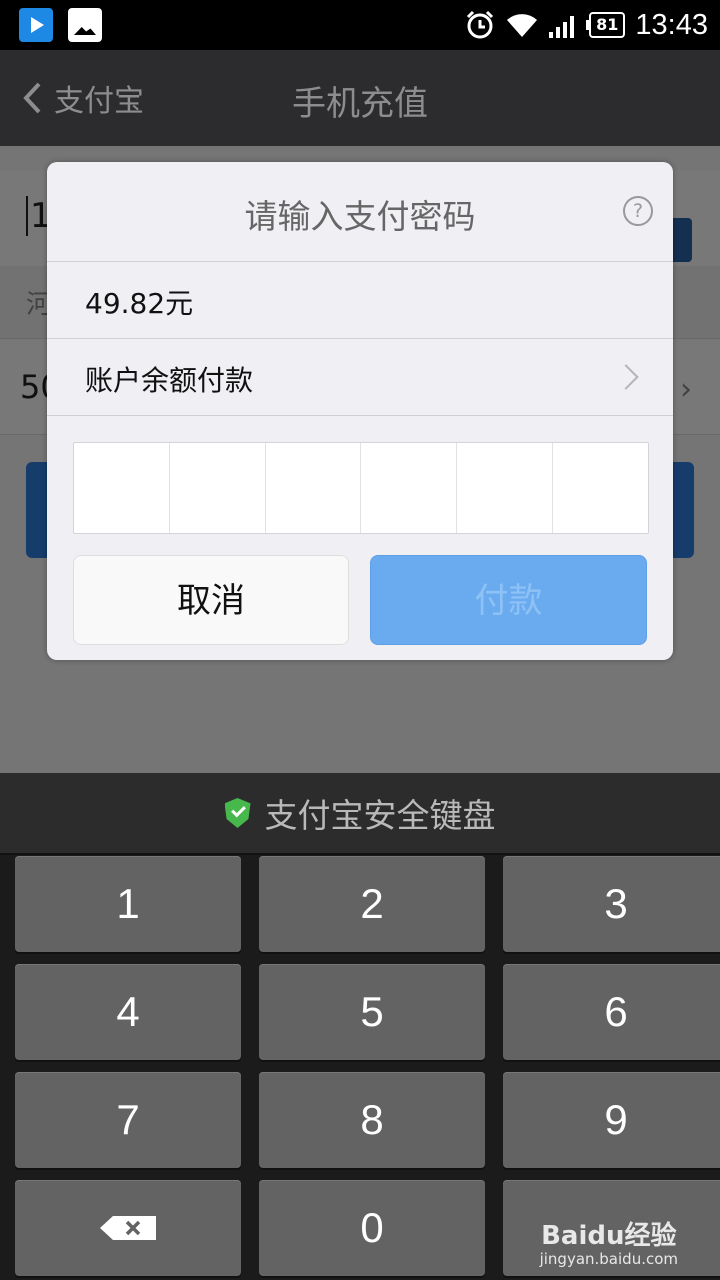 This screenshot has height=1280, width=720. What do you see at coordinates (606, 25) in the screenshot?
I see `battery-indicator: 81` at bounding box center [606, 25].